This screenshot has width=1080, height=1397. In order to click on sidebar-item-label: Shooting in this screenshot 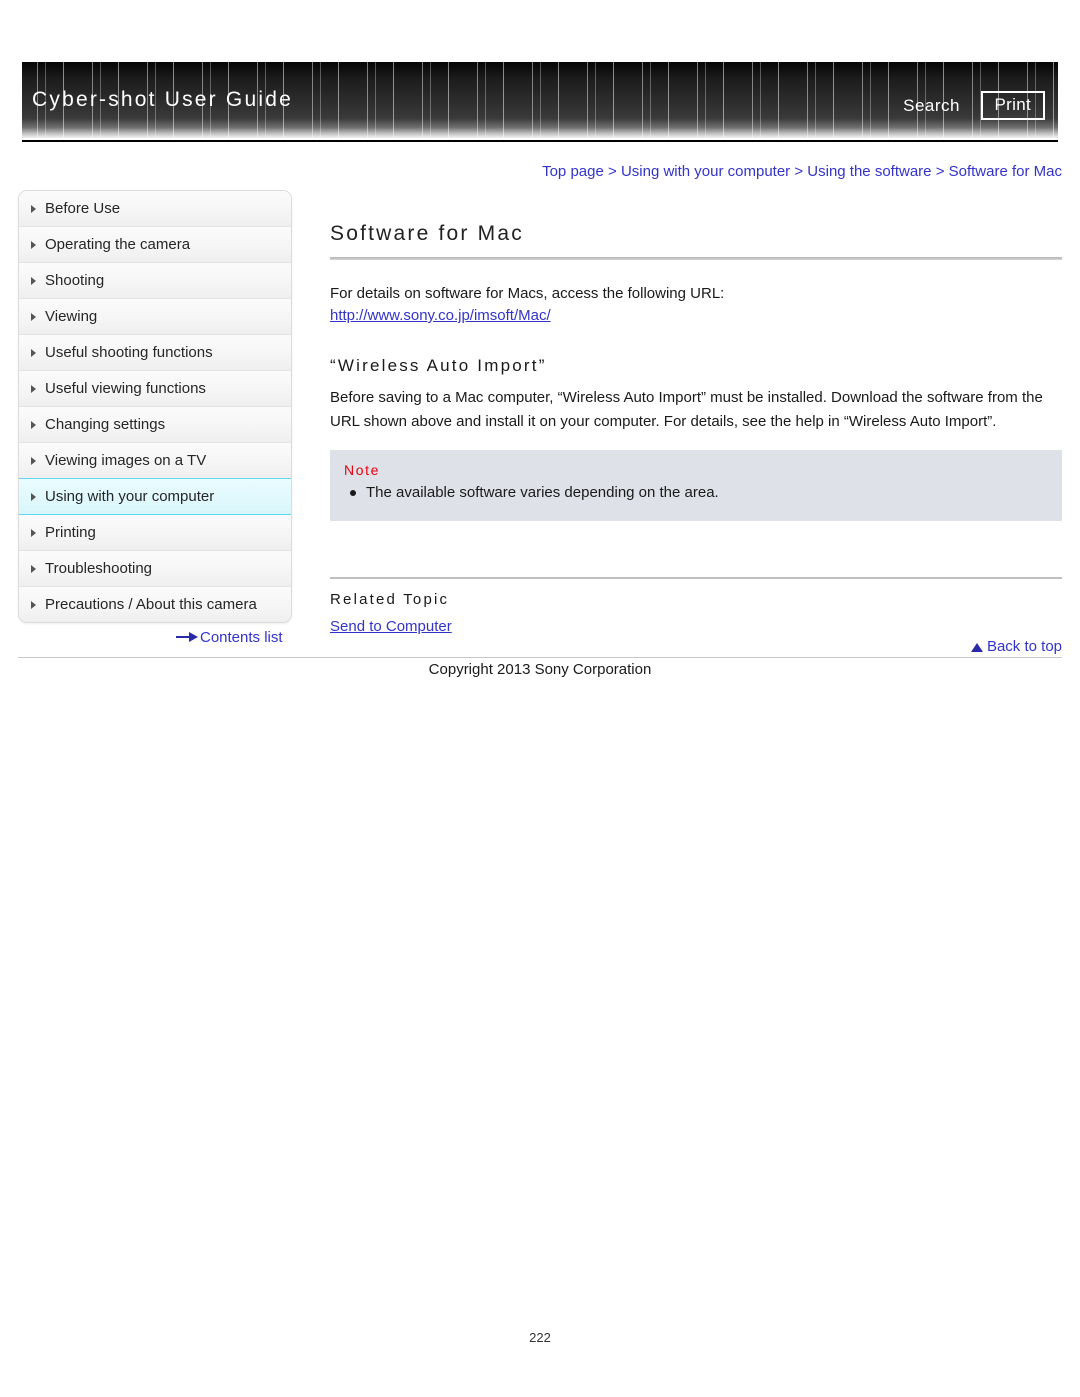, I will do `click(75, 280)`.